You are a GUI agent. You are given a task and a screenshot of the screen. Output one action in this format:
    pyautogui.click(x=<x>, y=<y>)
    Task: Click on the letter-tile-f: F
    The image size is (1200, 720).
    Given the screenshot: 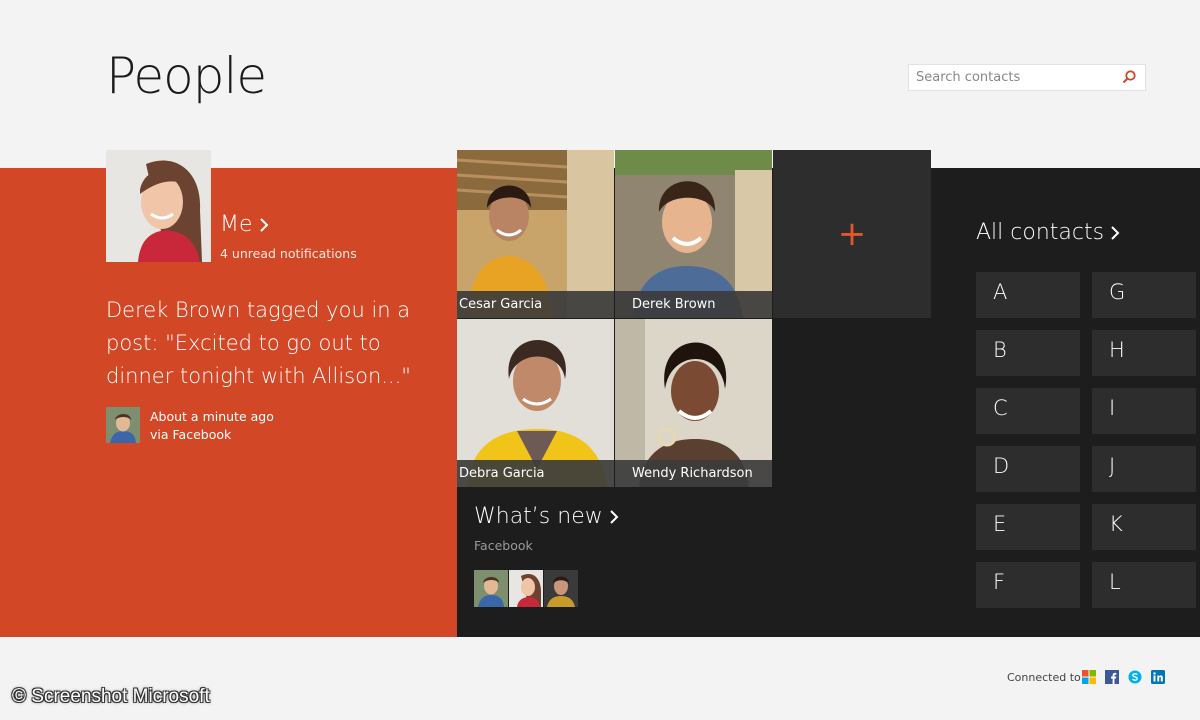 What is the action you would take?
    pyautogui.click(x=1028, y=585)
    